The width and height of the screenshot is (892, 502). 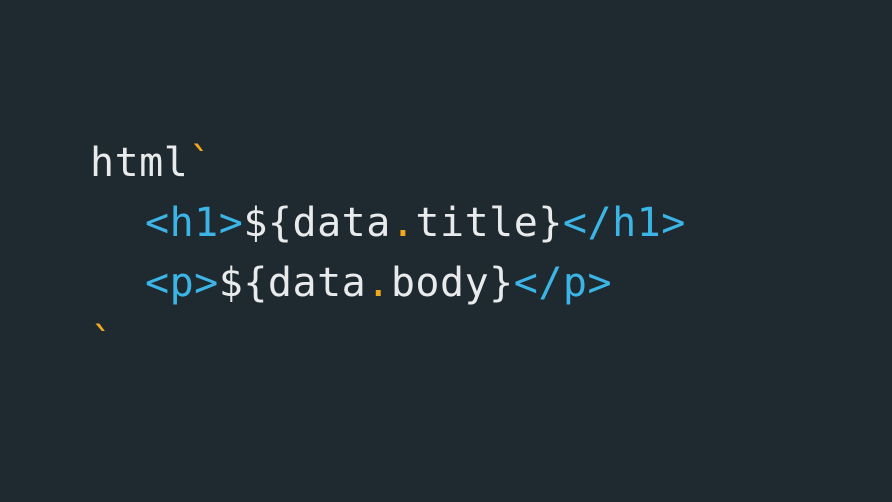 I want to click on p-open-tag: <p>, so click(x=182, y=283).